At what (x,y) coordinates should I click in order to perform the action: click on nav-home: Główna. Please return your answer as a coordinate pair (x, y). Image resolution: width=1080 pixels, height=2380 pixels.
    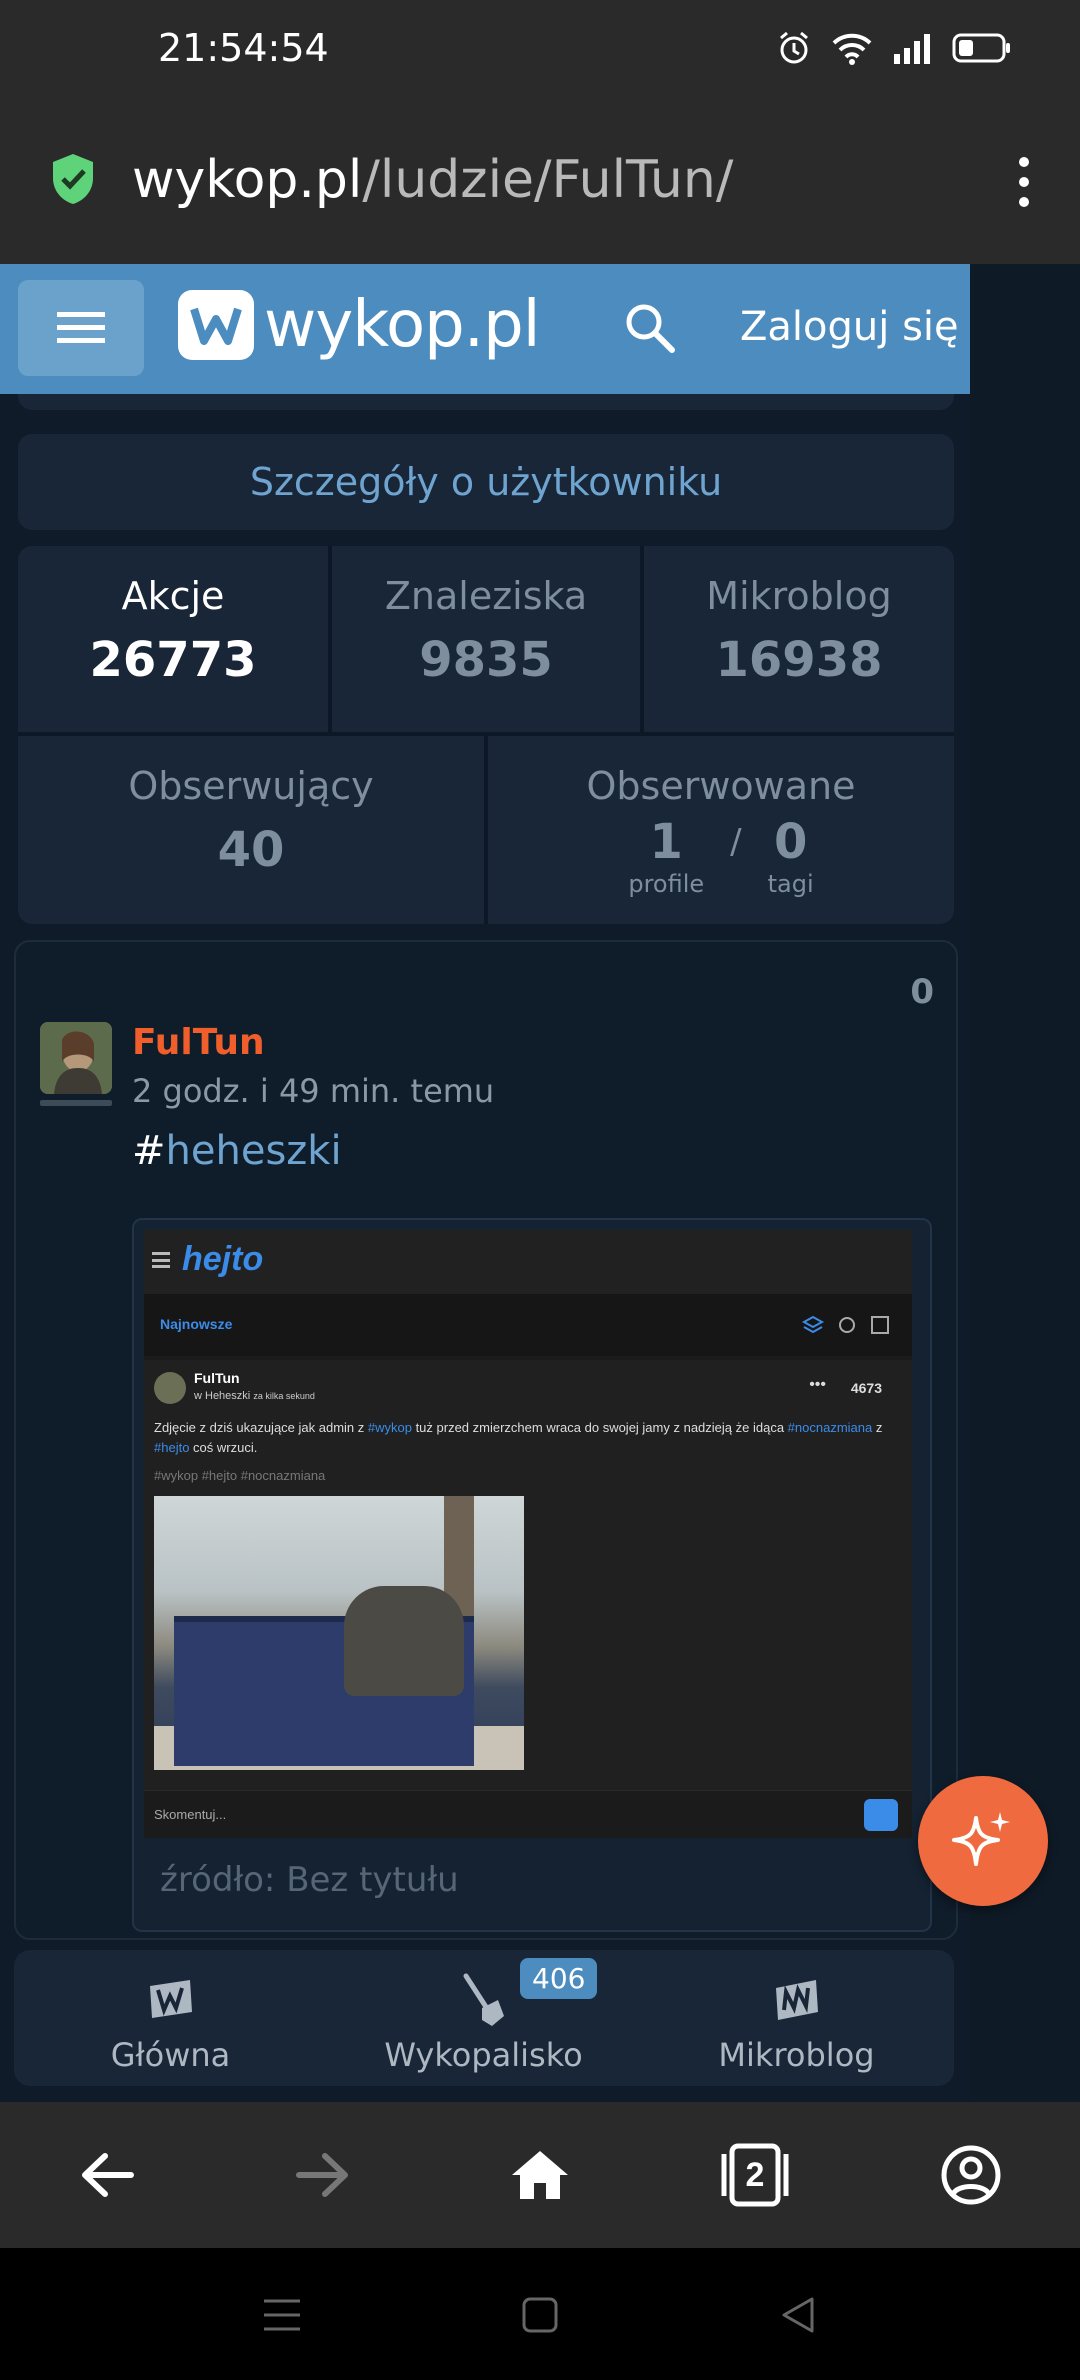
    Looking at the image, I should click on (170, 2018).